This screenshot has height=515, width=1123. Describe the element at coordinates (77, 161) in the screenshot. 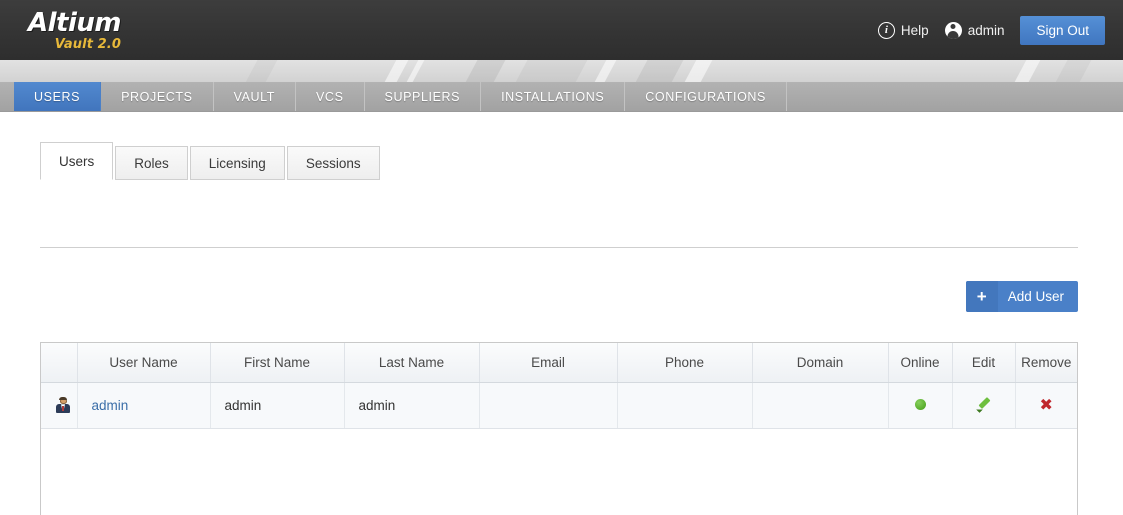

I see `tab-users: Users` at that location.